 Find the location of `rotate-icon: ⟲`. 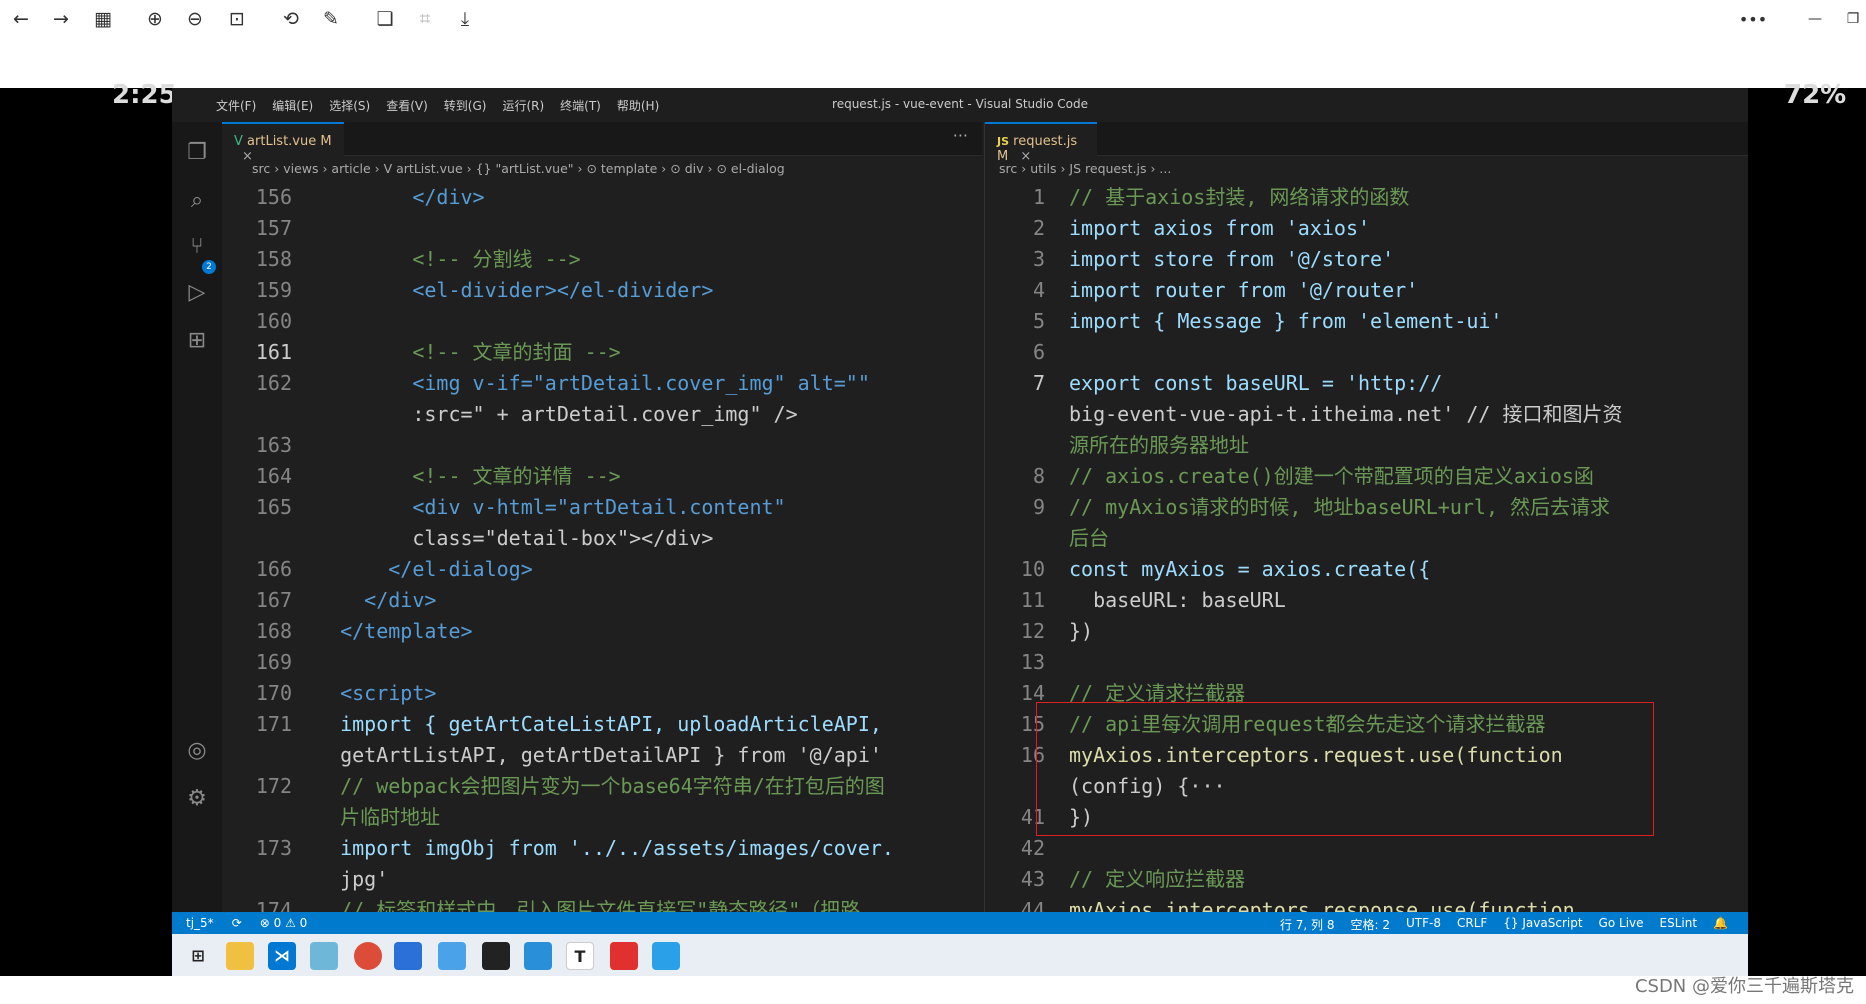

rotate-icon: ⟲ is located at coordinates (291, 19).